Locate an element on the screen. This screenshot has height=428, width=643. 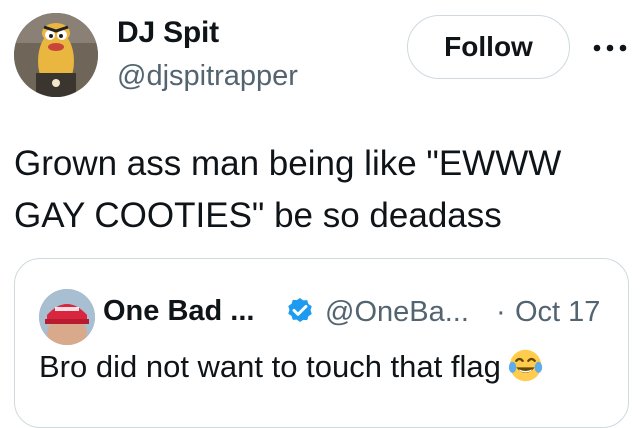
red-cap-avatar-icon is located at coordinates (67, 317).